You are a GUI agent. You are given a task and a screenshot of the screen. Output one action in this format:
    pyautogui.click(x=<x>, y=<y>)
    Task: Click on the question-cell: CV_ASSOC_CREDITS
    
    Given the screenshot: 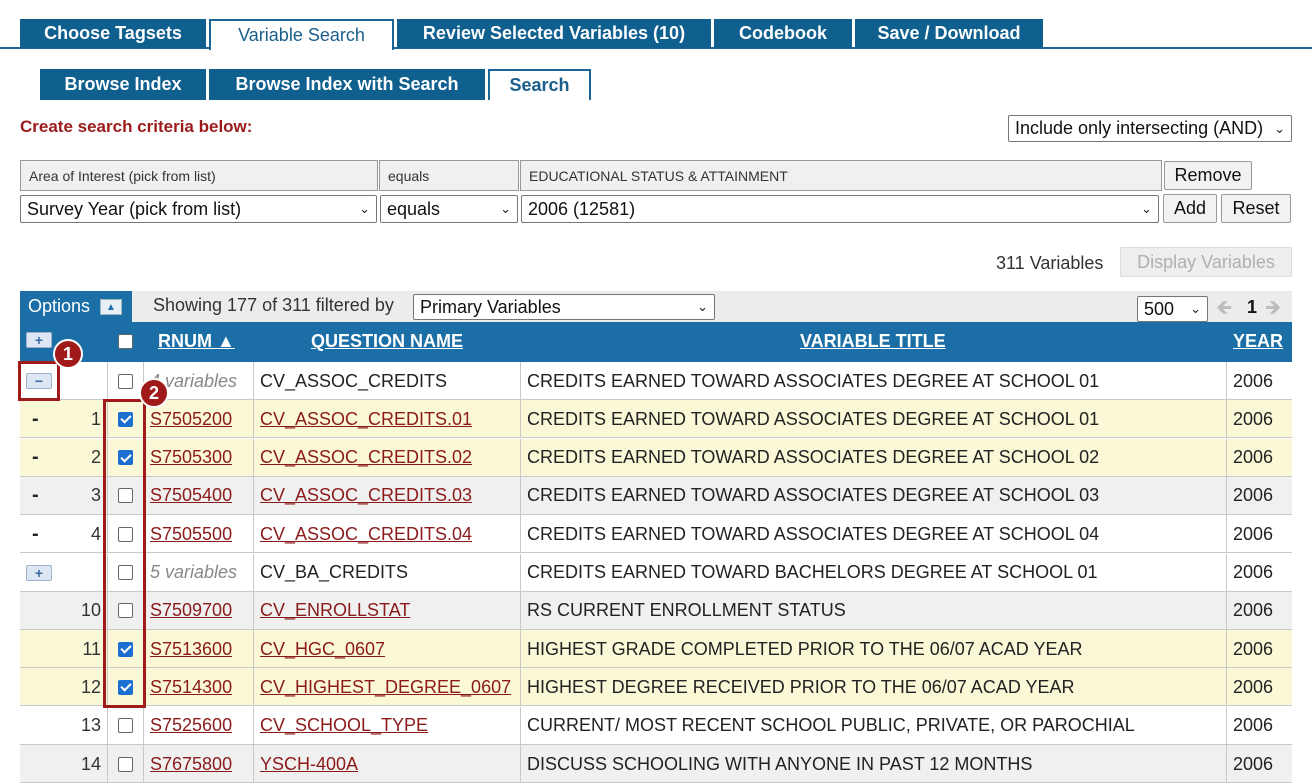 What is the action you would take?
    pyautogui.click(x=387, y=381)
    